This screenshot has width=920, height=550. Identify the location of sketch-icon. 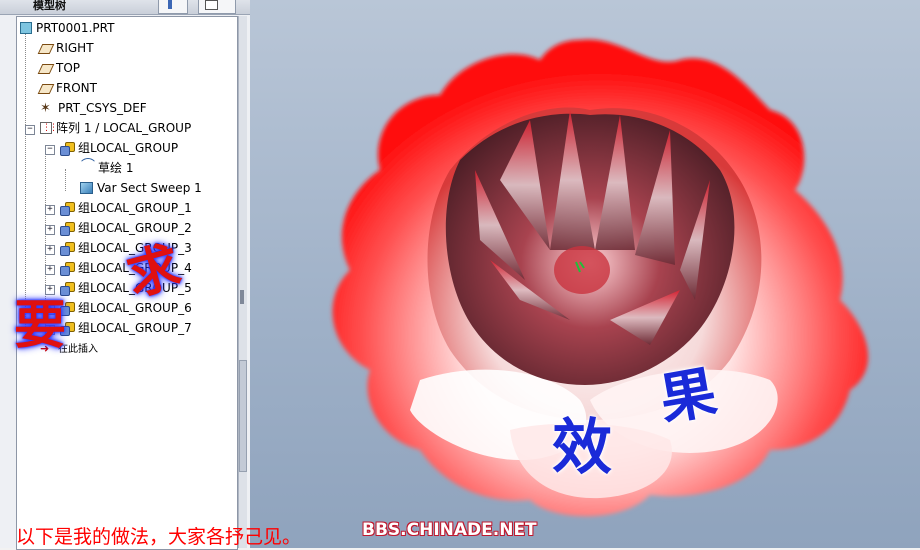
(87, 166).